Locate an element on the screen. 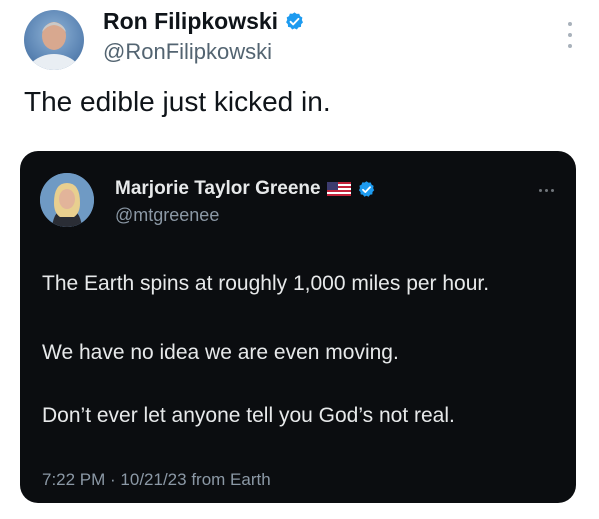 This screenshot has width=599, height=519. quoted-author-name-row: Marjorie Taylor Greene is located at coordinates (245, 189).